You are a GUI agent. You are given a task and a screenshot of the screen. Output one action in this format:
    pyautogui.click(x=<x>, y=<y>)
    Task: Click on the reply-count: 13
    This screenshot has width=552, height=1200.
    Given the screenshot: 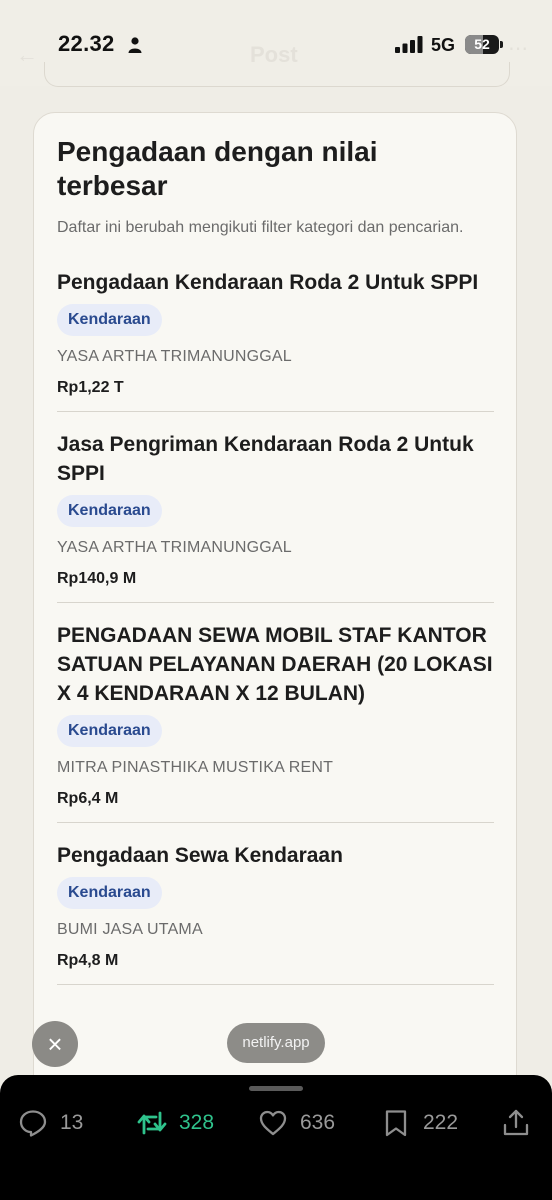 What is the action you would take?
    pyautogui.click(x=72, y=1122)
    